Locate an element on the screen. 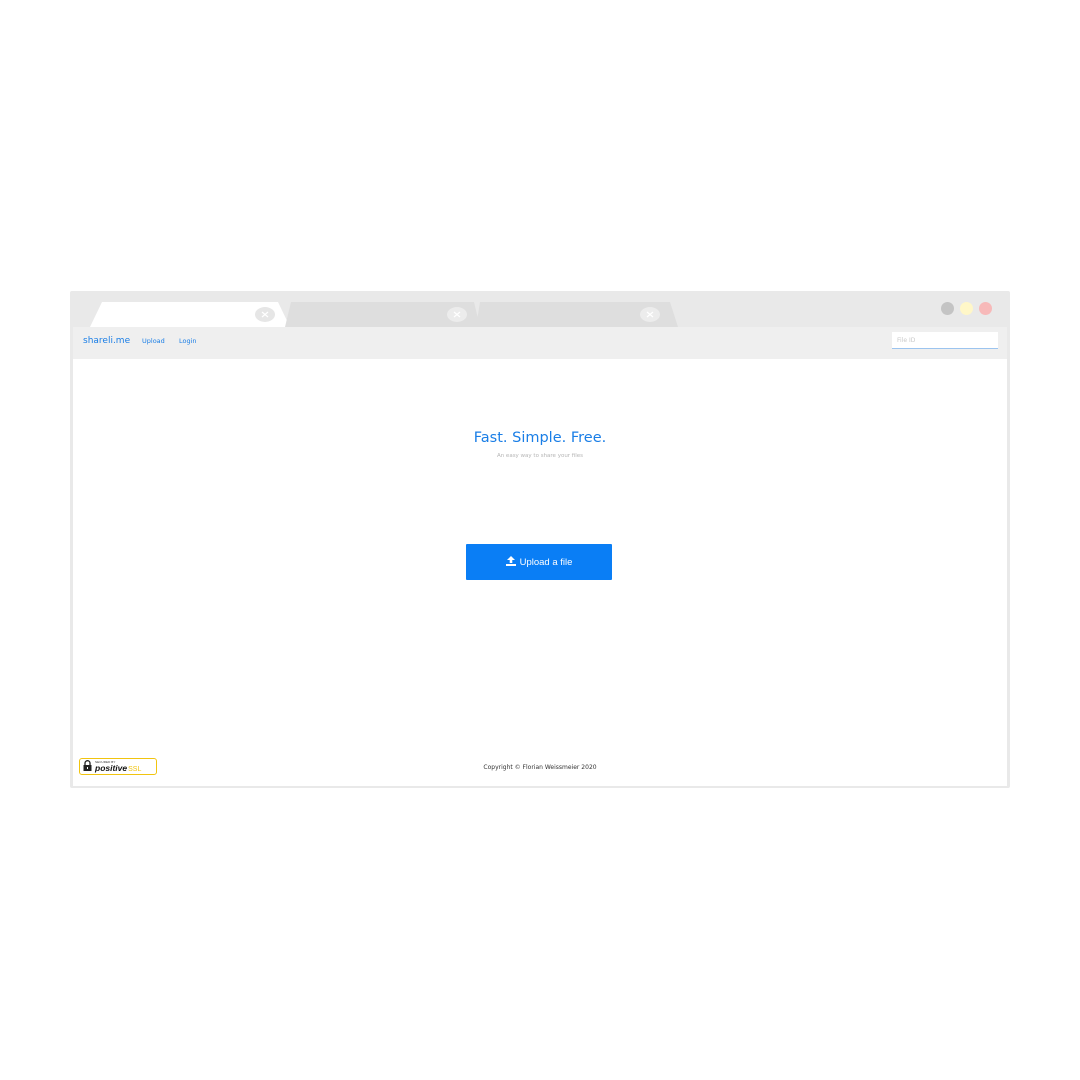  navbar: shareli.me Upload Login is located at coordinates (540, 343).